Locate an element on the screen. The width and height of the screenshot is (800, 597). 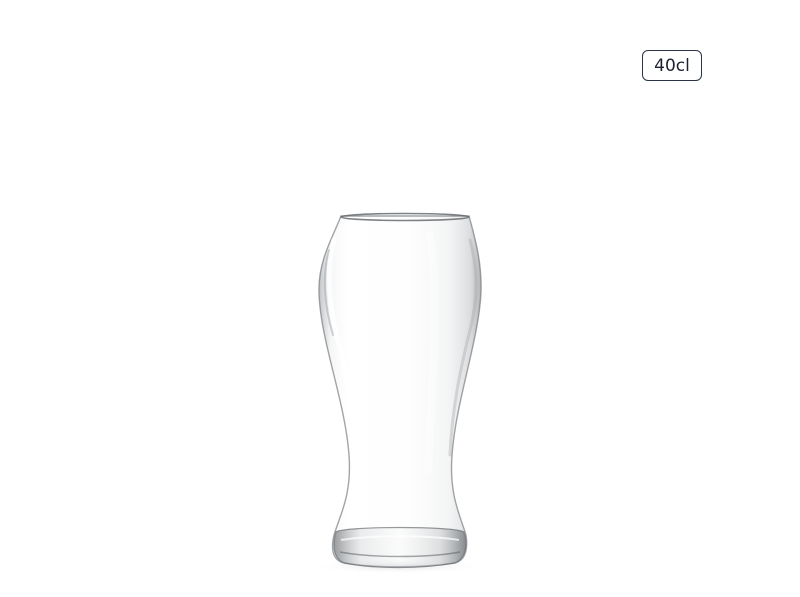
capacity-label: 40cl is located at coordinates (672, 65).